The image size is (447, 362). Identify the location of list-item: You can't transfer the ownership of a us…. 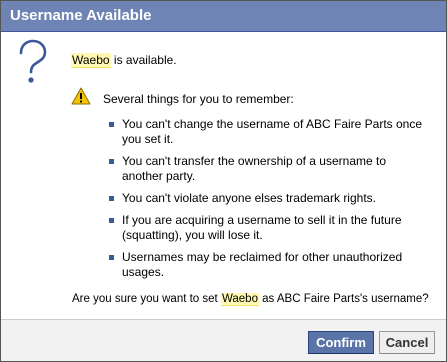
(269, 169).